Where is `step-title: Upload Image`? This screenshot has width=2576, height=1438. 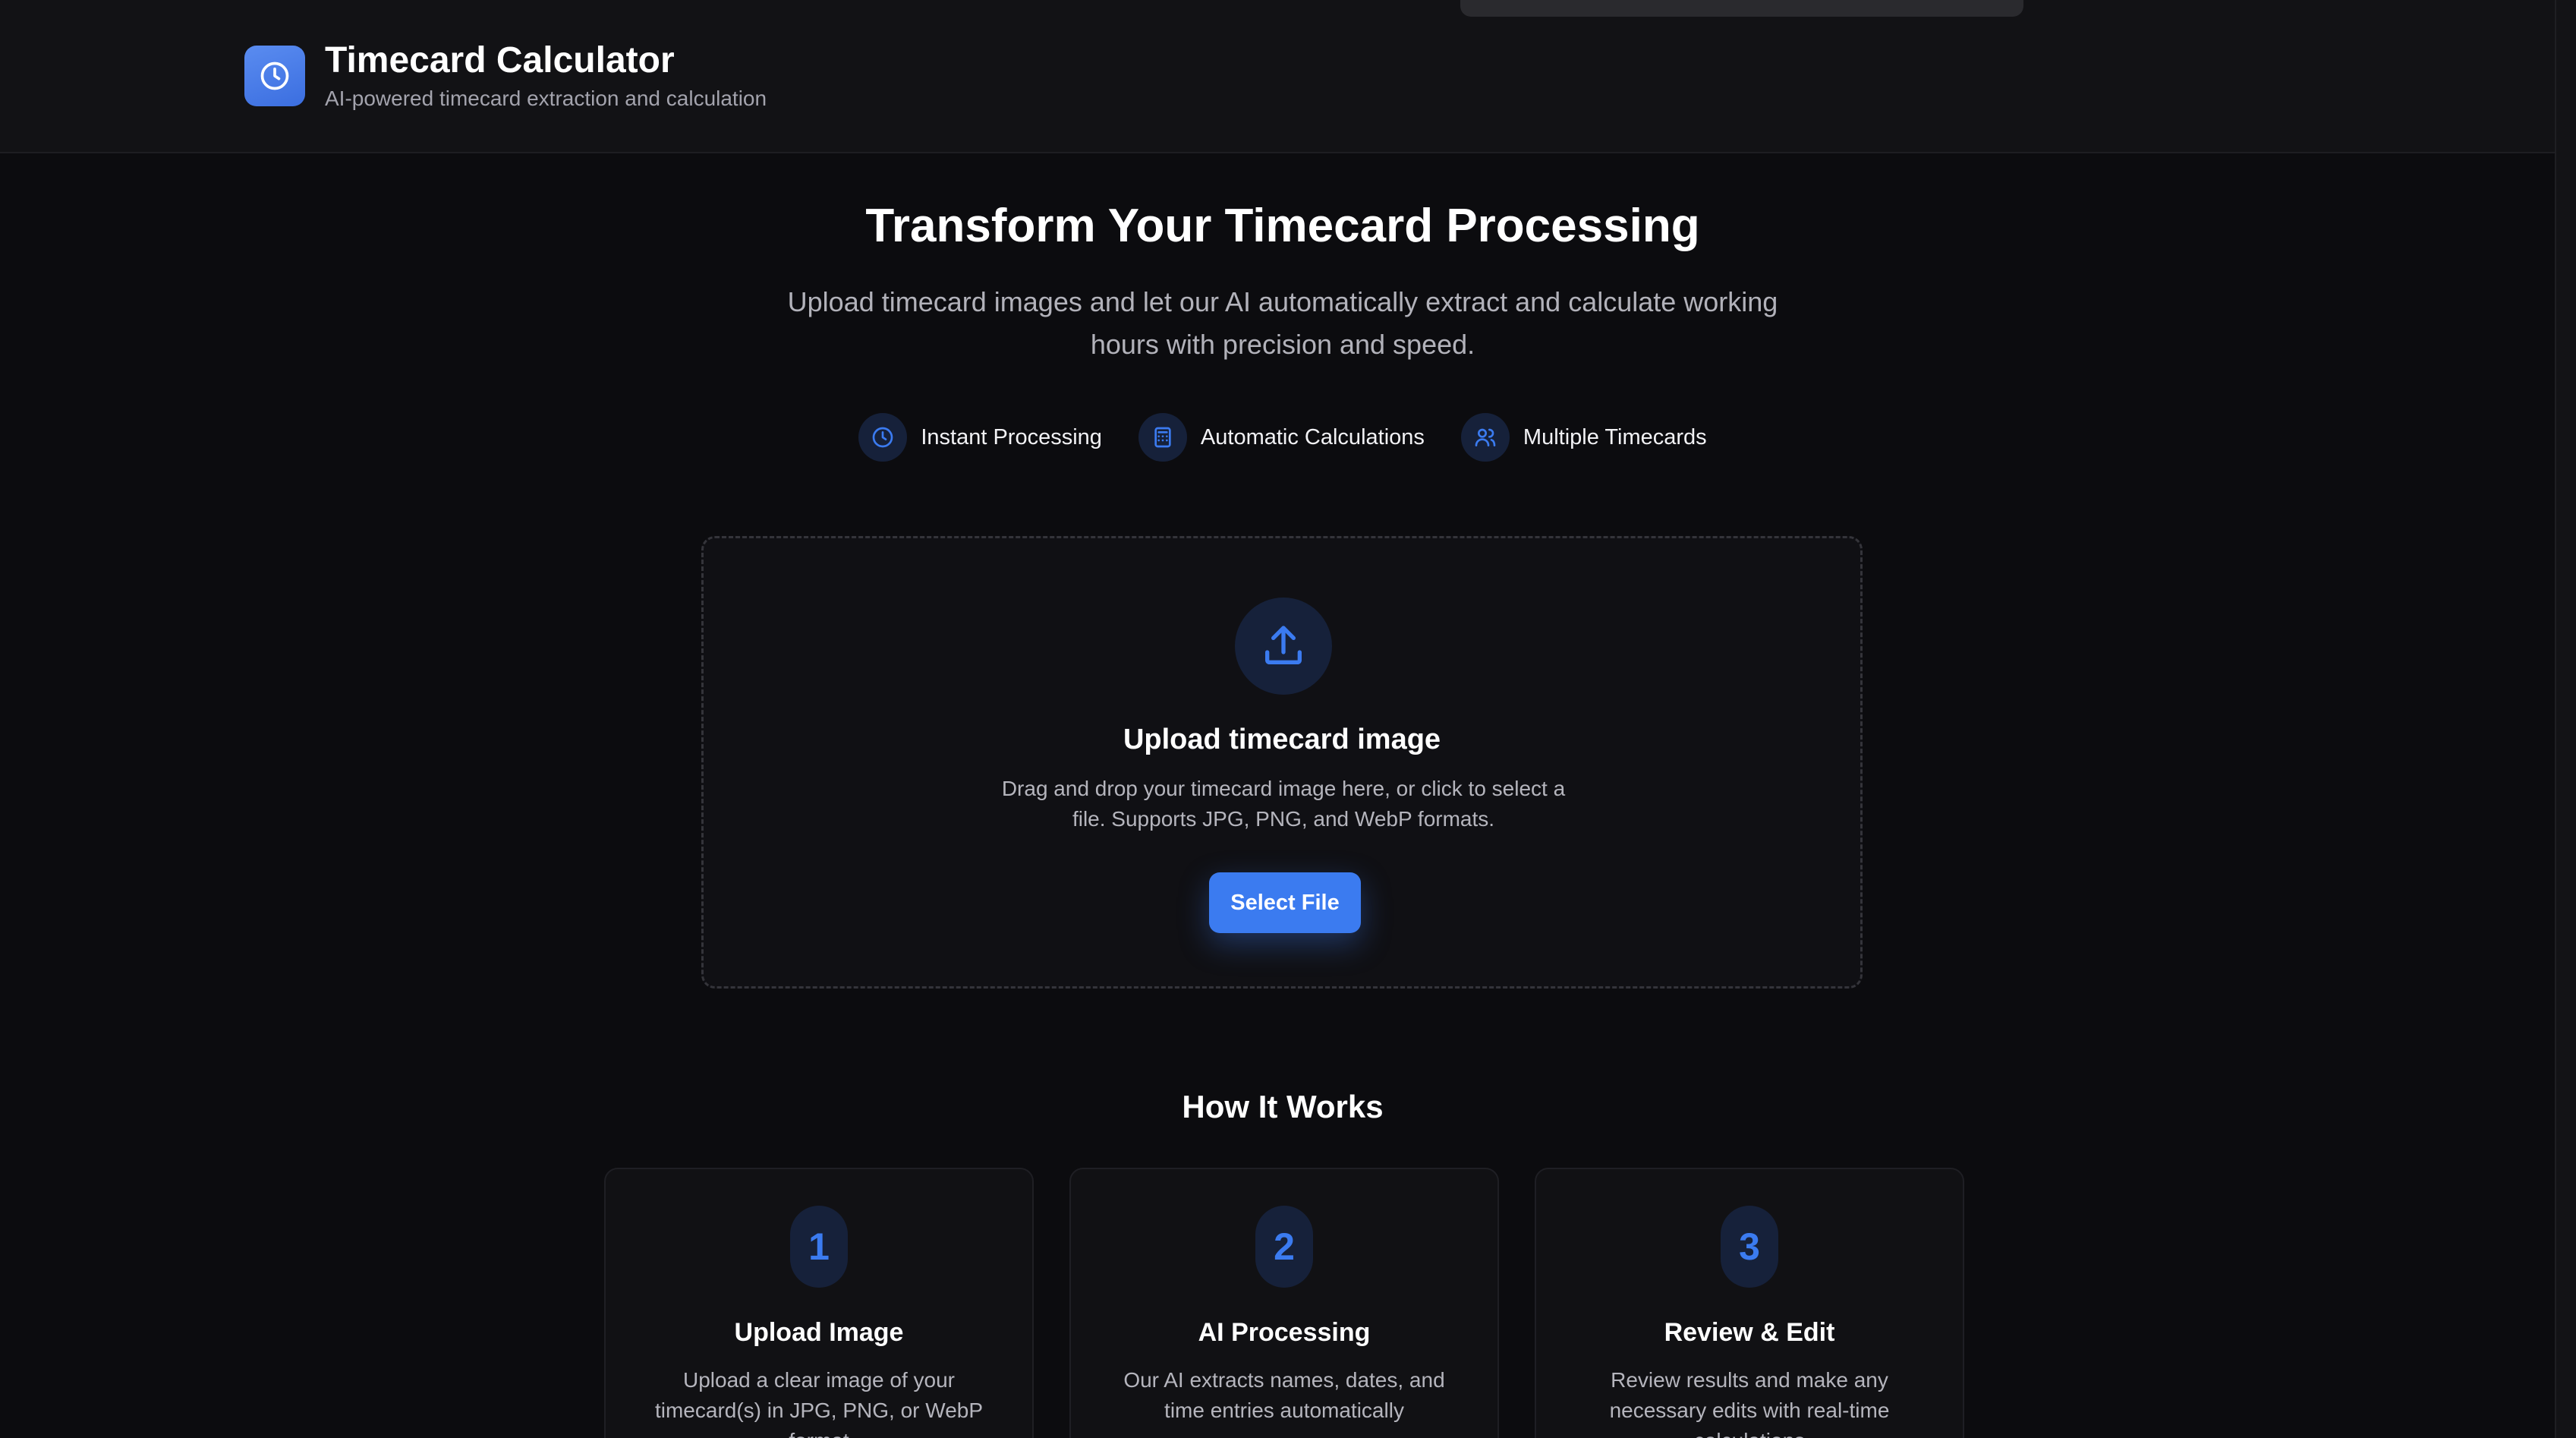 step-title: Upload Image is located at coordinates (819, 1332).